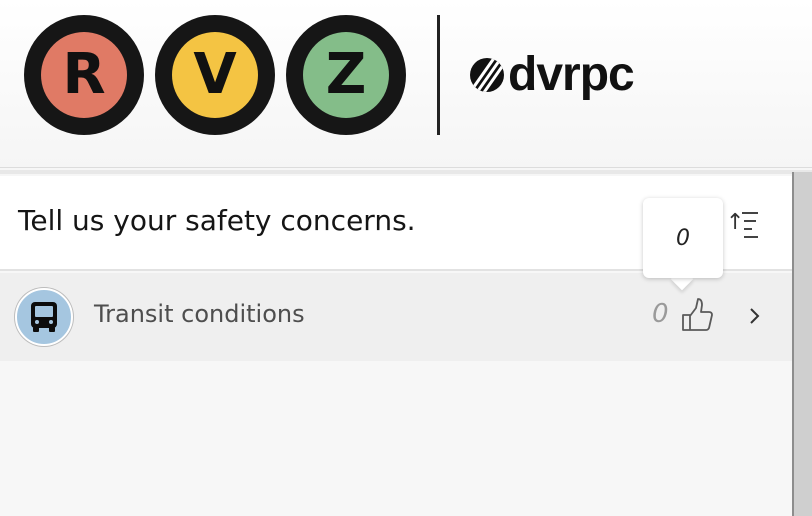  I want to click on category-avatar, so click(44, 317).